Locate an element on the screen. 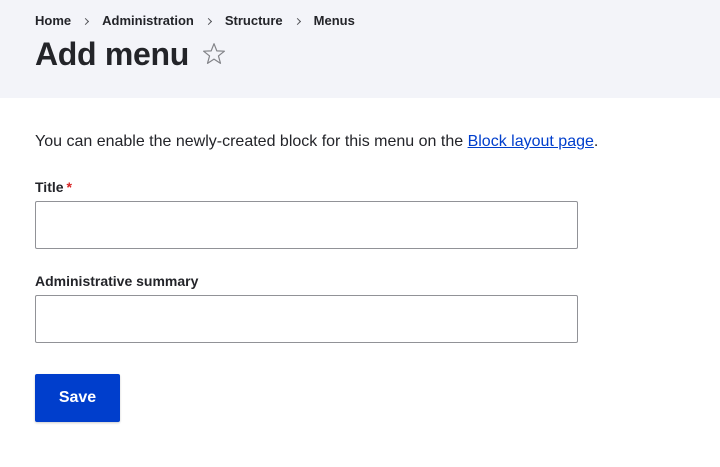 Image resolution: width=720 pixels, height=467 pixels. intro-text-suffix: . is located at coordinates (596, 141).